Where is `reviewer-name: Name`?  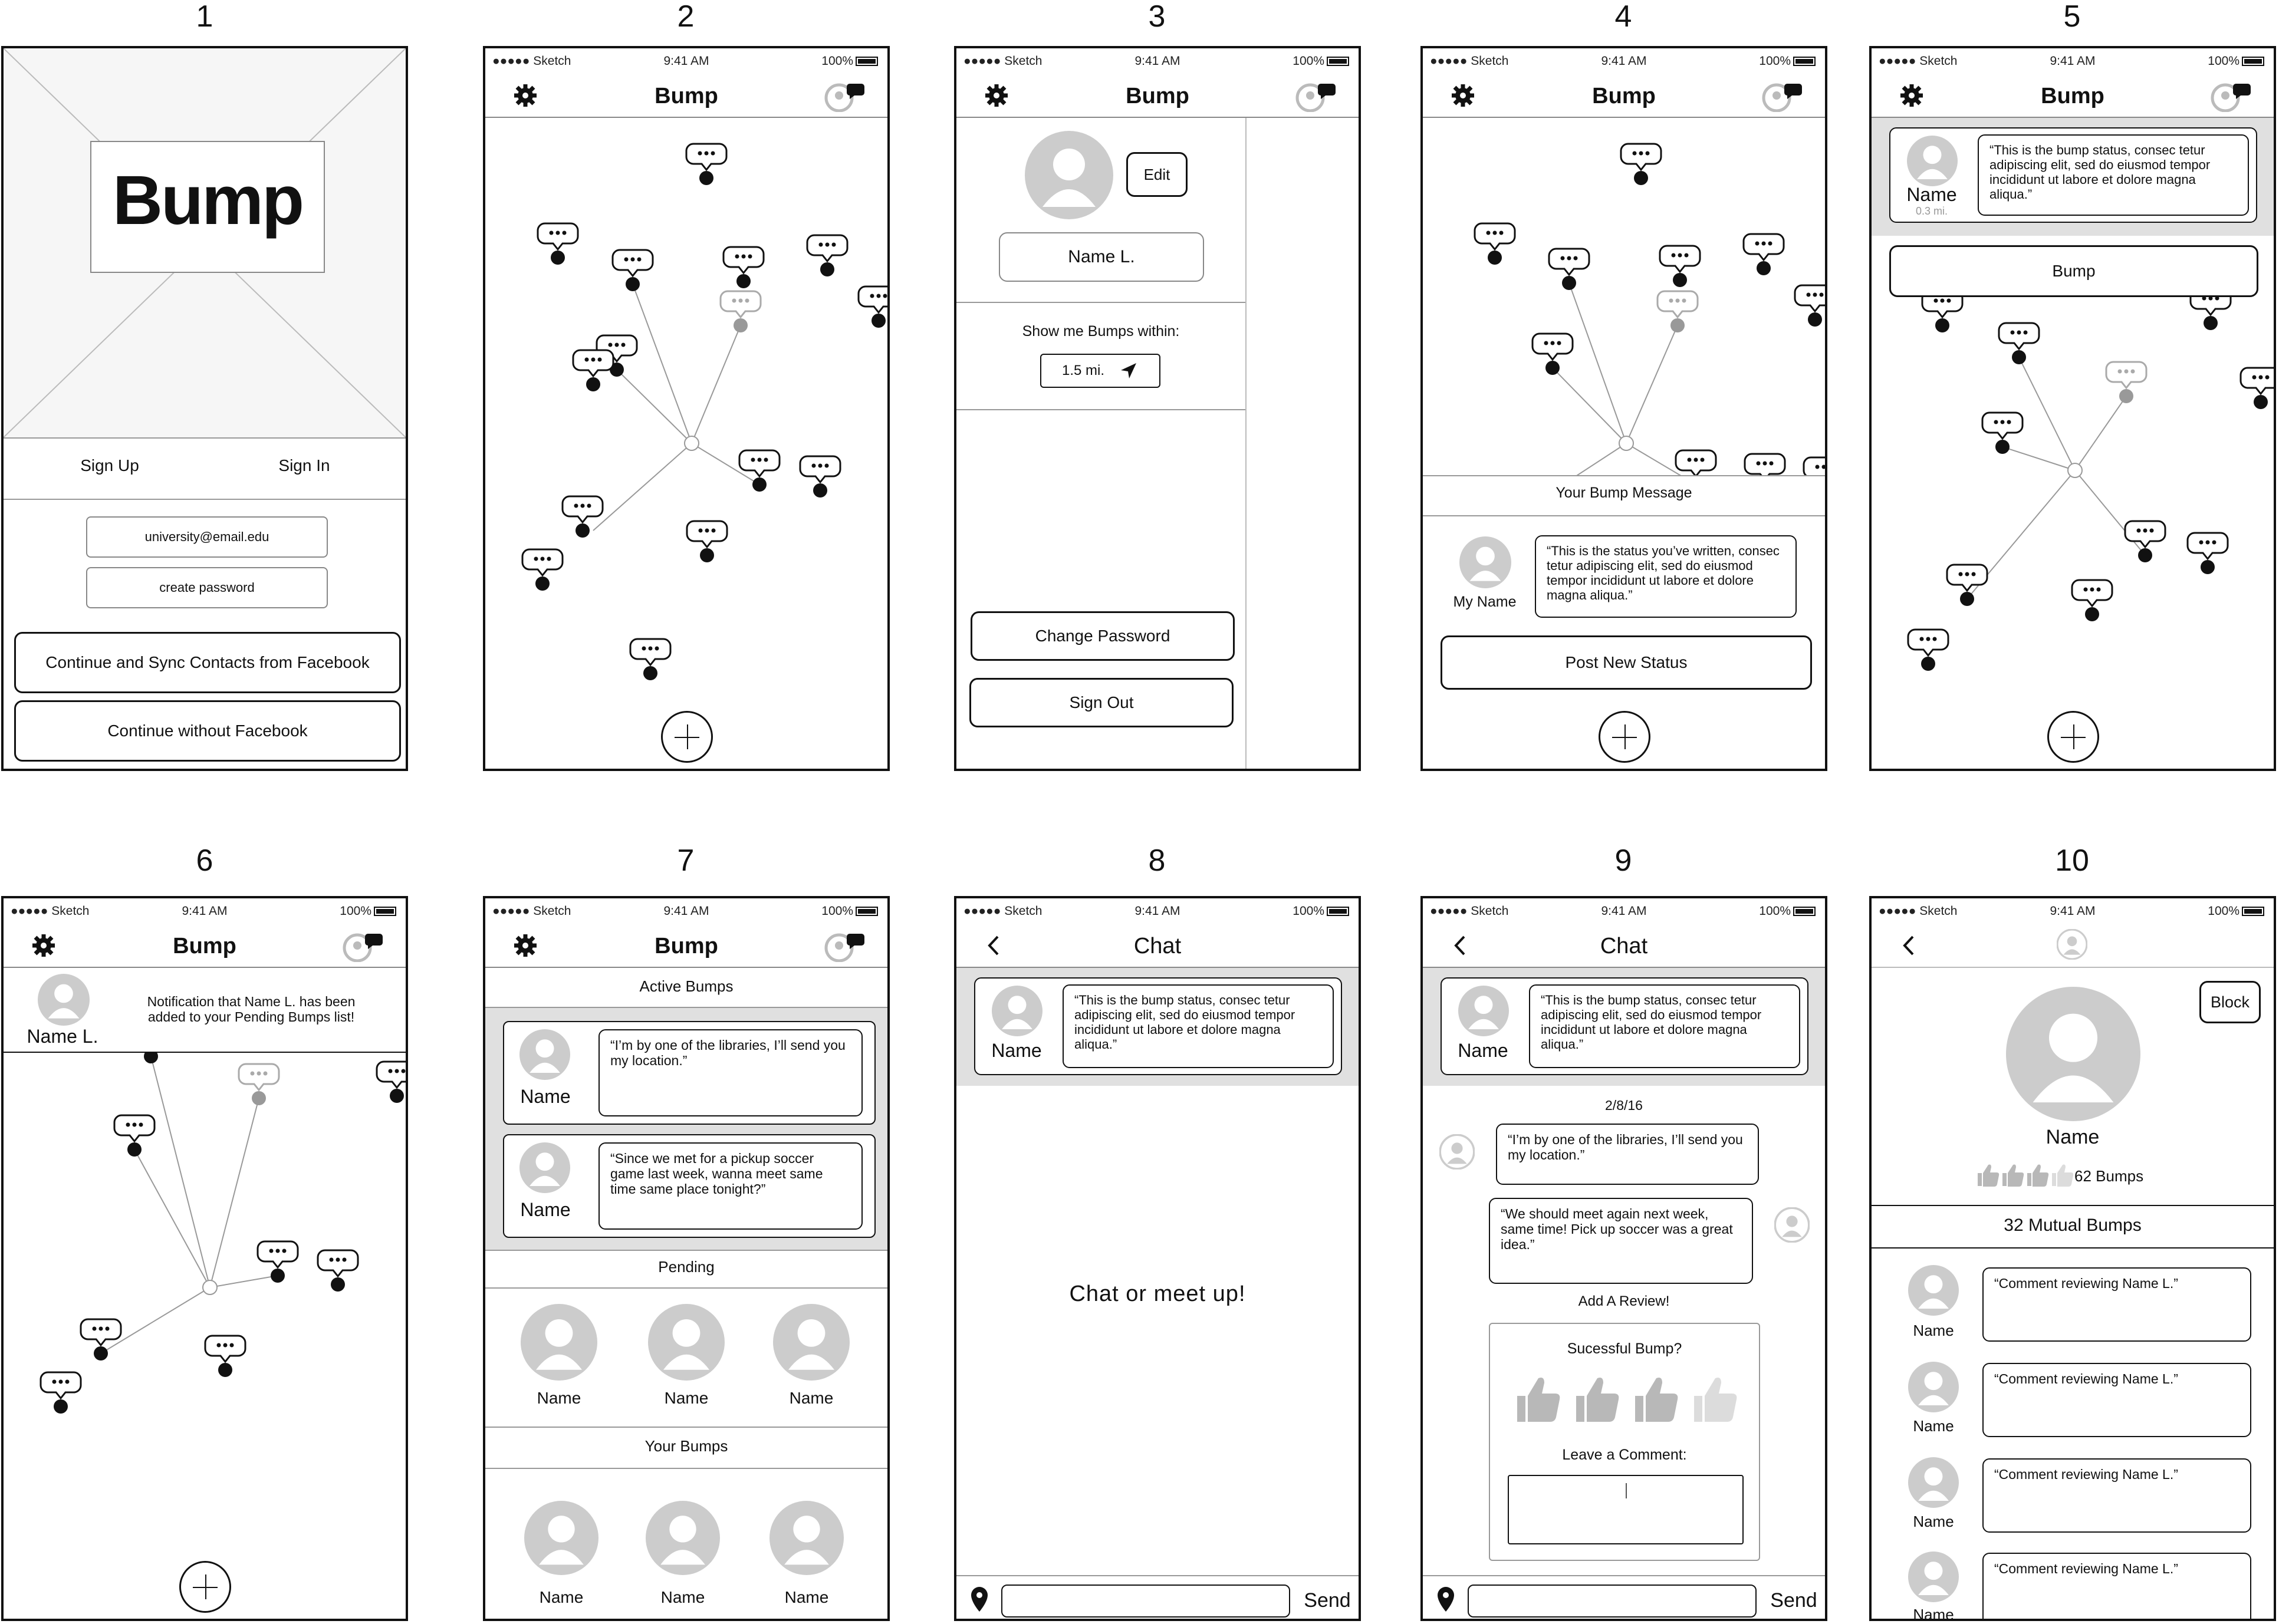
reviewer-name: Name is located at coordinates (1933, 1426).